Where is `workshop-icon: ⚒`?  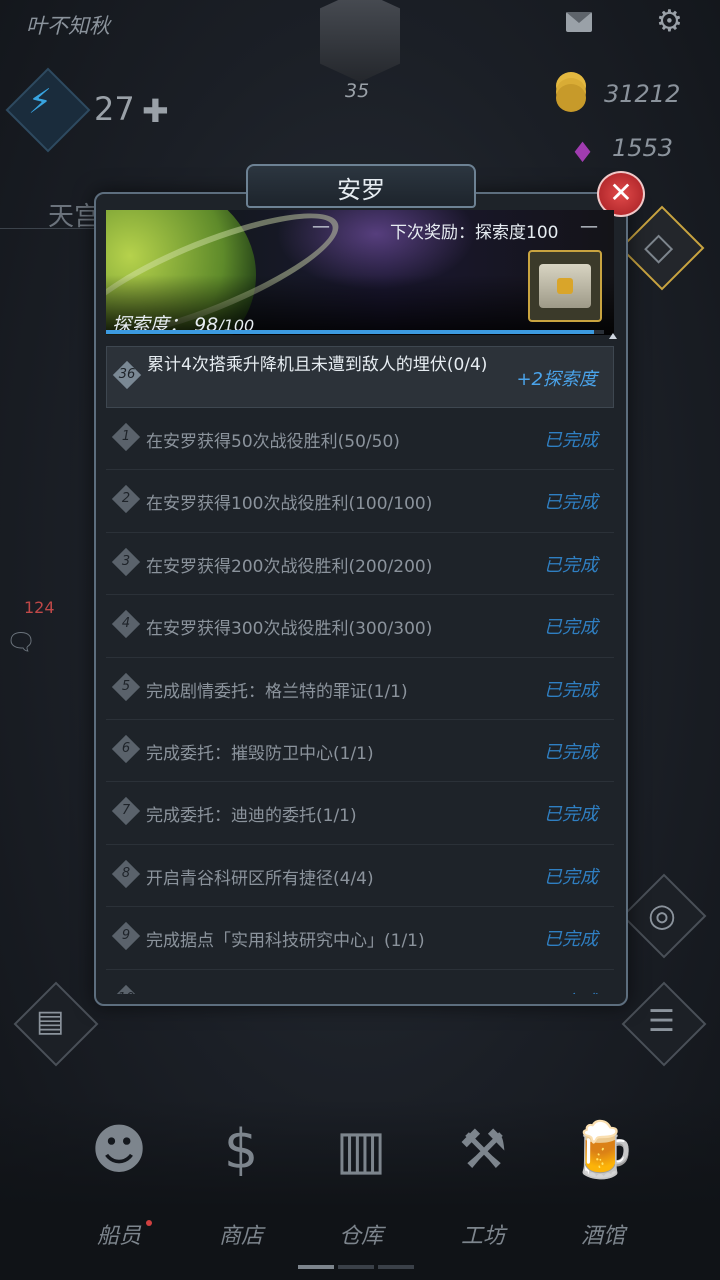
workshop-icon: ⚒ is located at coordinates (483, 1149).